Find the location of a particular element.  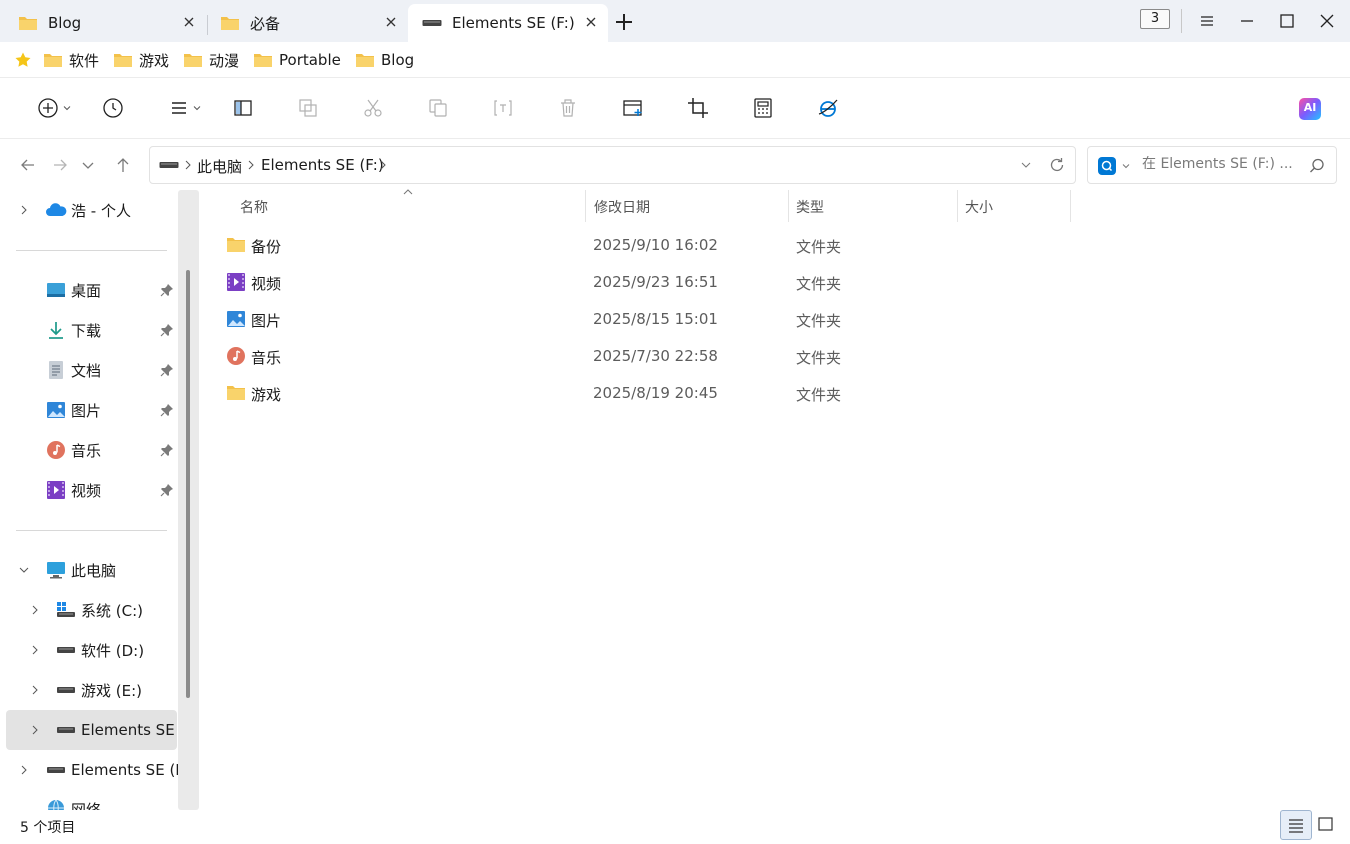

search-input is located at coordinates (1222, 164).